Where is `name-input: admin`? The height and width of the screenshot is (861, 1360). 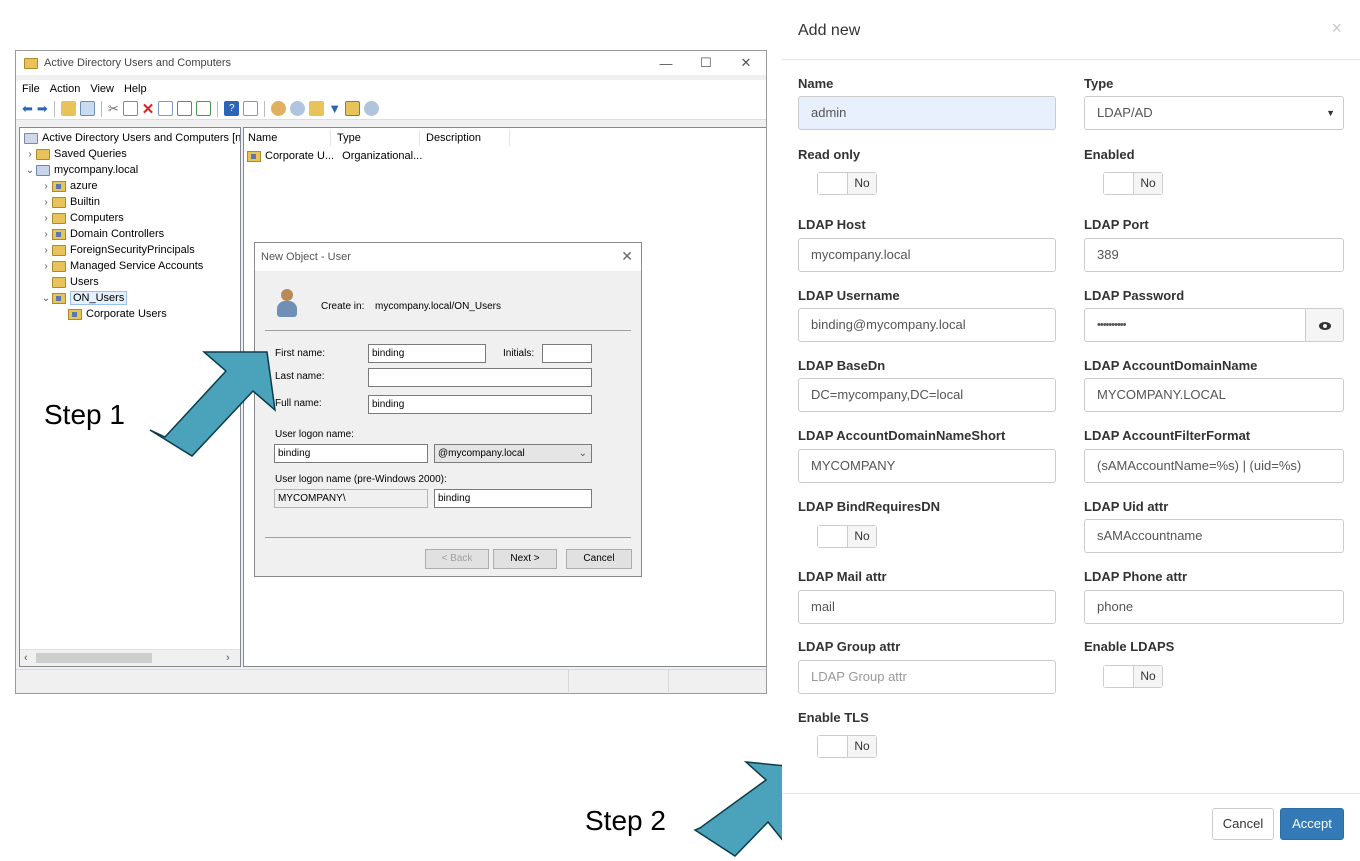
name-input: admin is located at coordinates (927, 113).